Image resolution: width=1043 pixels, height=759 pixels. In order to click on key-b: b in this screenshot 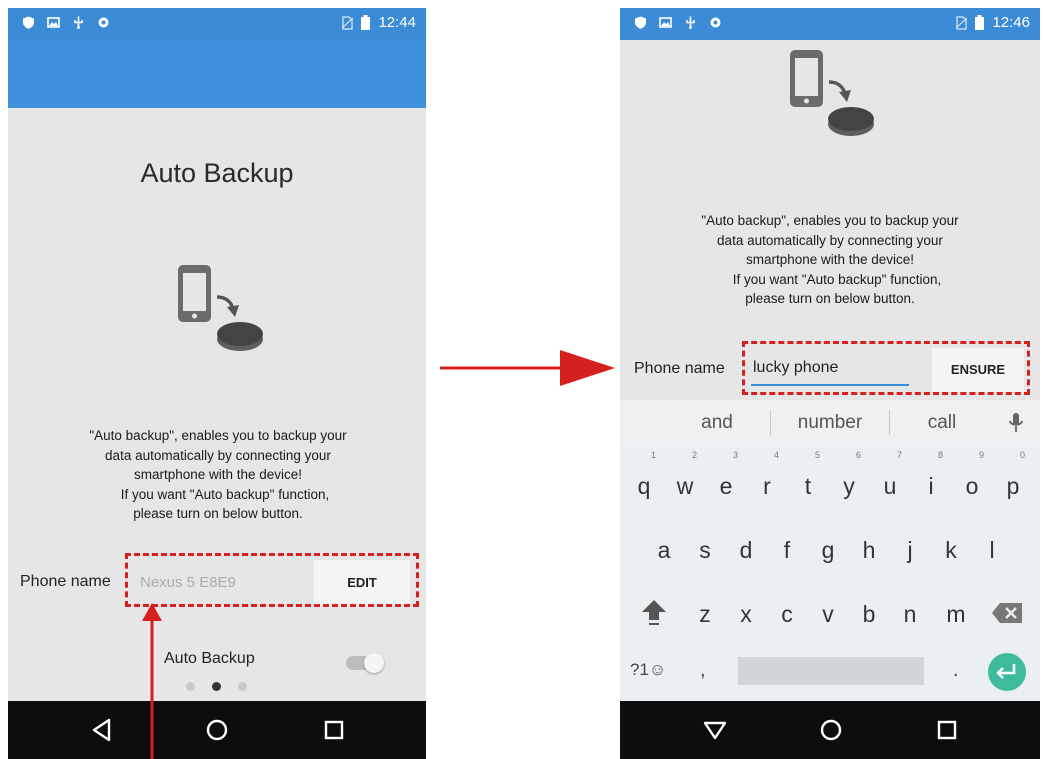, I will do `click(869, 613)`.